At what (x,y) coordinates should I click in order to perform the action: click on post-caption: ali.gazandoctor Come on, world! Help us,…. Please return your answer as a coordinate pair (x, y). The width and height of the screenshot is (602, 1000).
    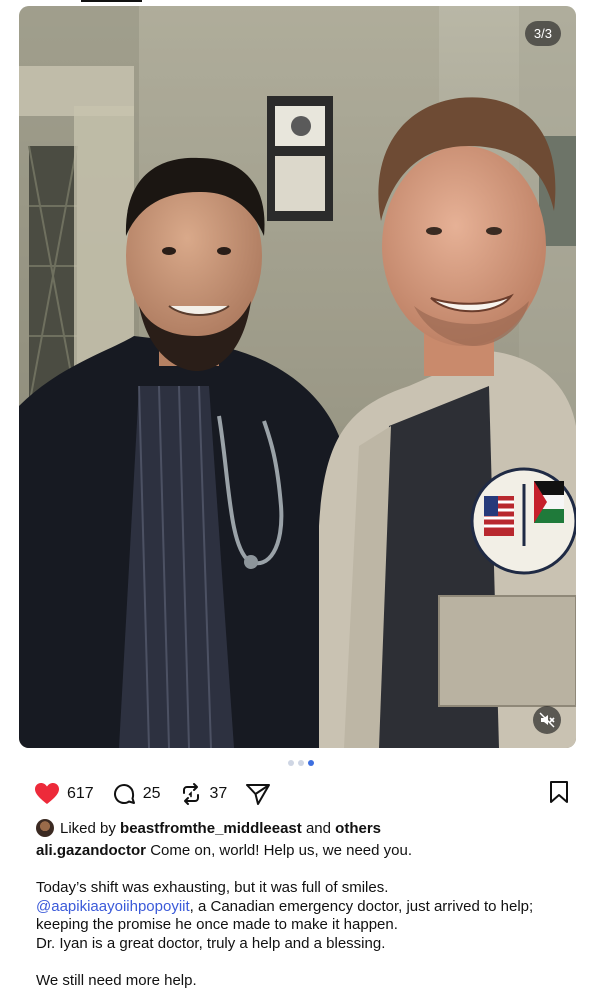
    Looking at the image, I should click on (306, 916).